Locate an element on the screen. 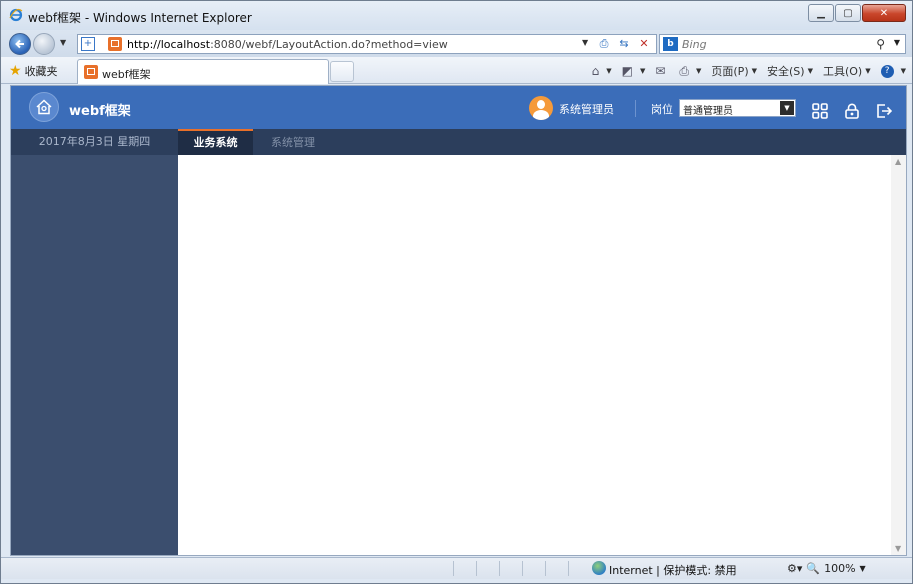 The height and width of the screenshot is (584, 913). safety-menu-label: 安全(S) is located at coordinates (786, 71).